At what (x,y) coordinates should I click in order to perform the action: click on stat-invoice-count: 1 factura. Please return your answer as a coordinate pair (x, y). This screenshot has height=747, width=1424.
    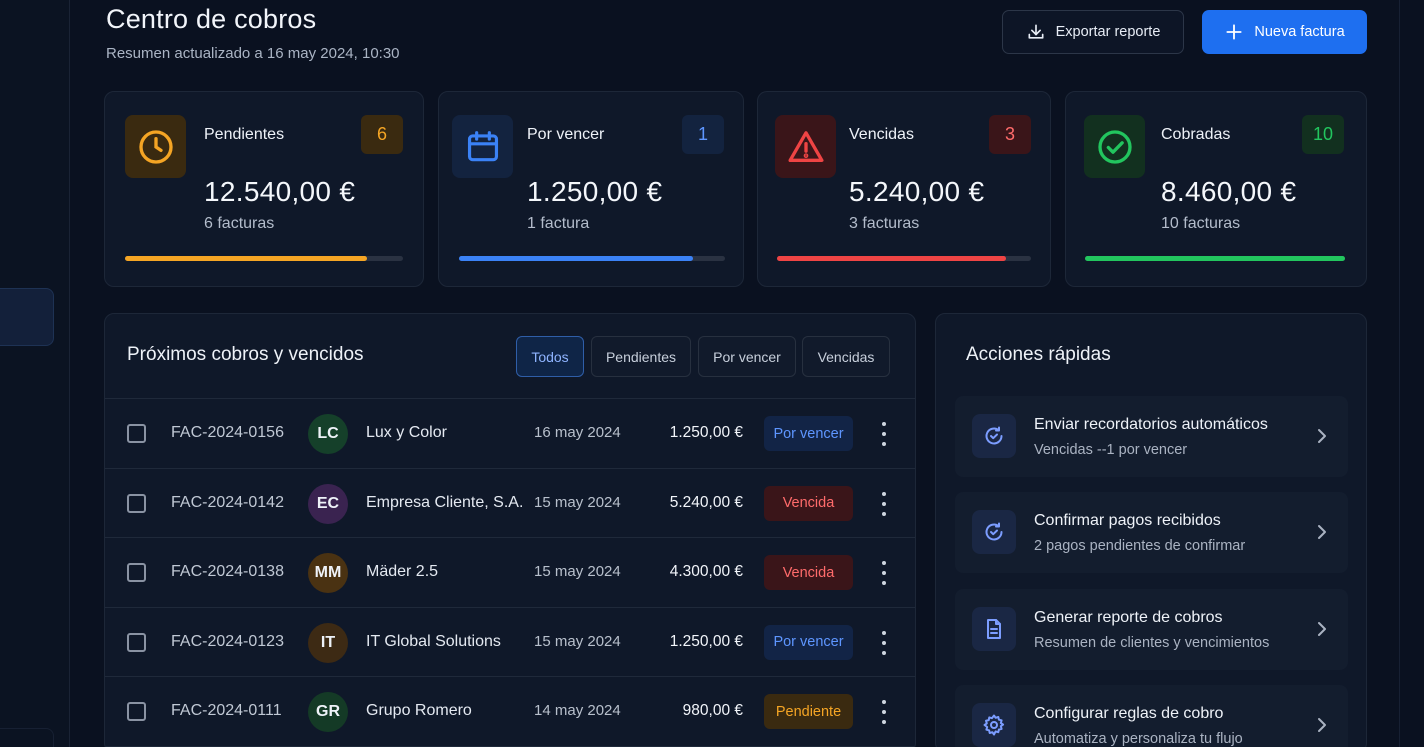
    Looking at the image, I should click on (558, 223).